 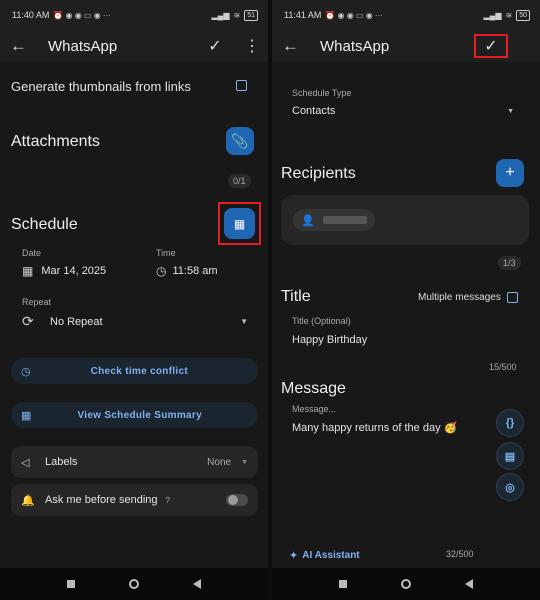 What do you see at coordinates (239, 181) in the screenshot?
I see `attachments-count: 0/1` at bounding box center [239, 181].